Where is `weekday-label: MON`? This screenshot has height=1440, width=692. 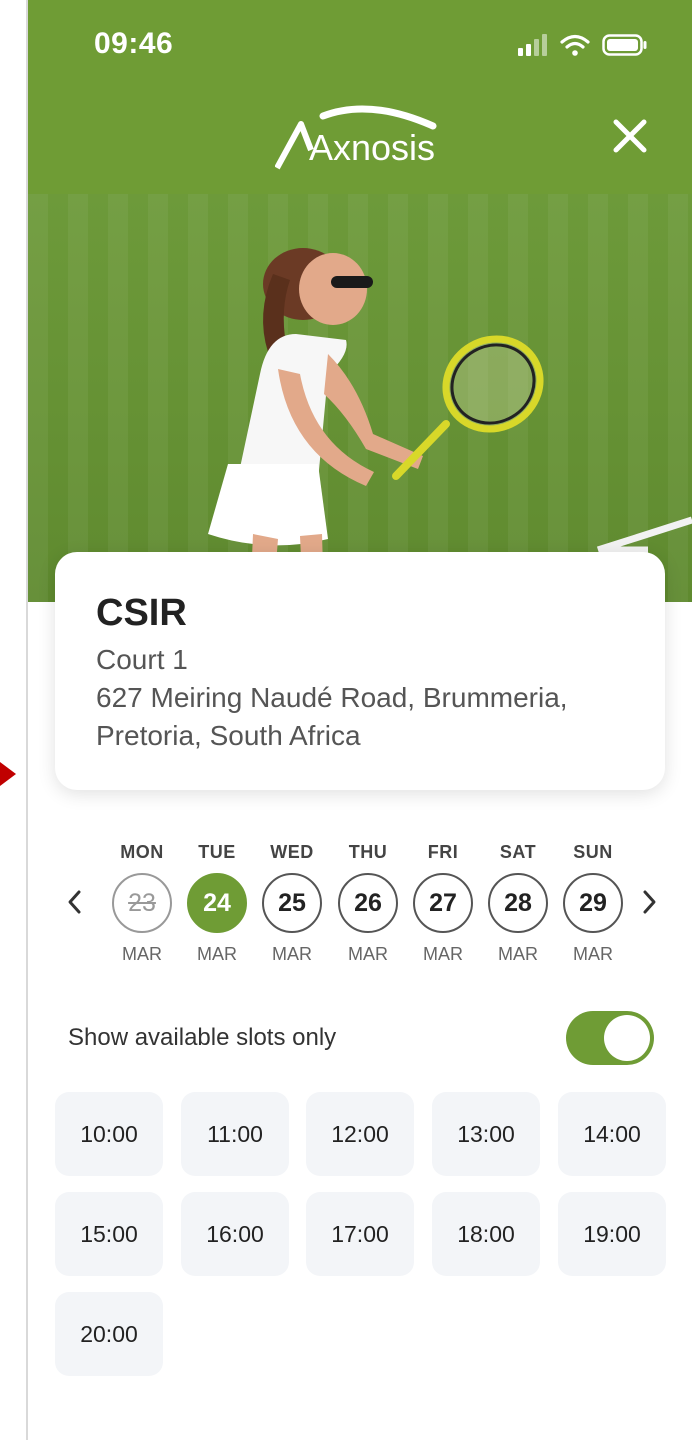
weekday-label: MON is located at coordinates (142, 852).